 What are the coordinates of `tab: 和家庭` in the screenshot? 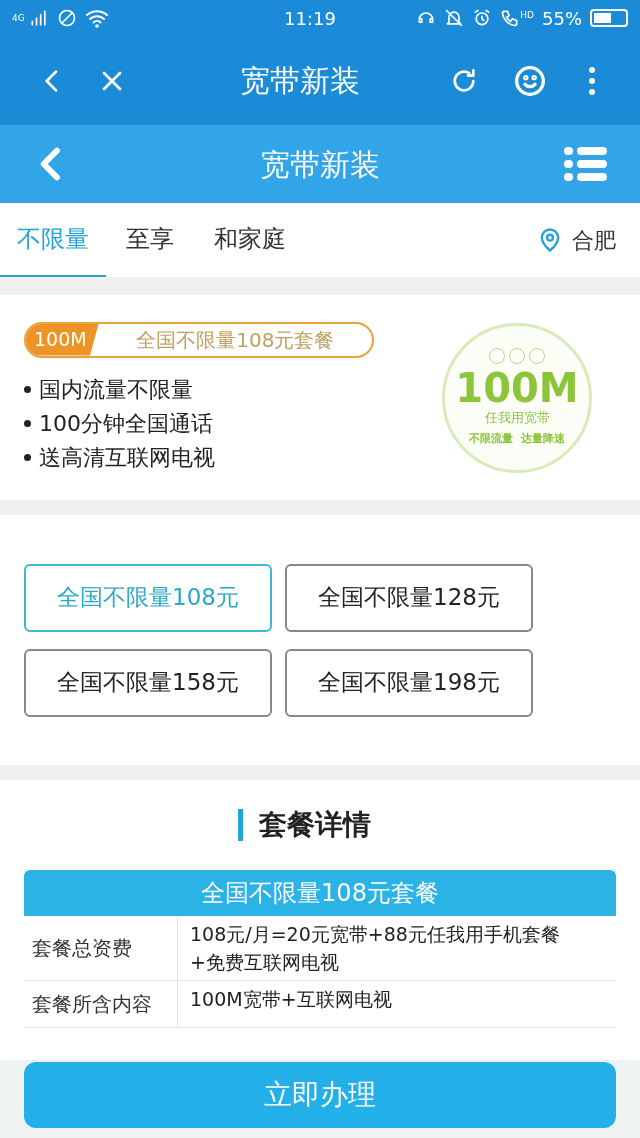 It's located at (250, 240).